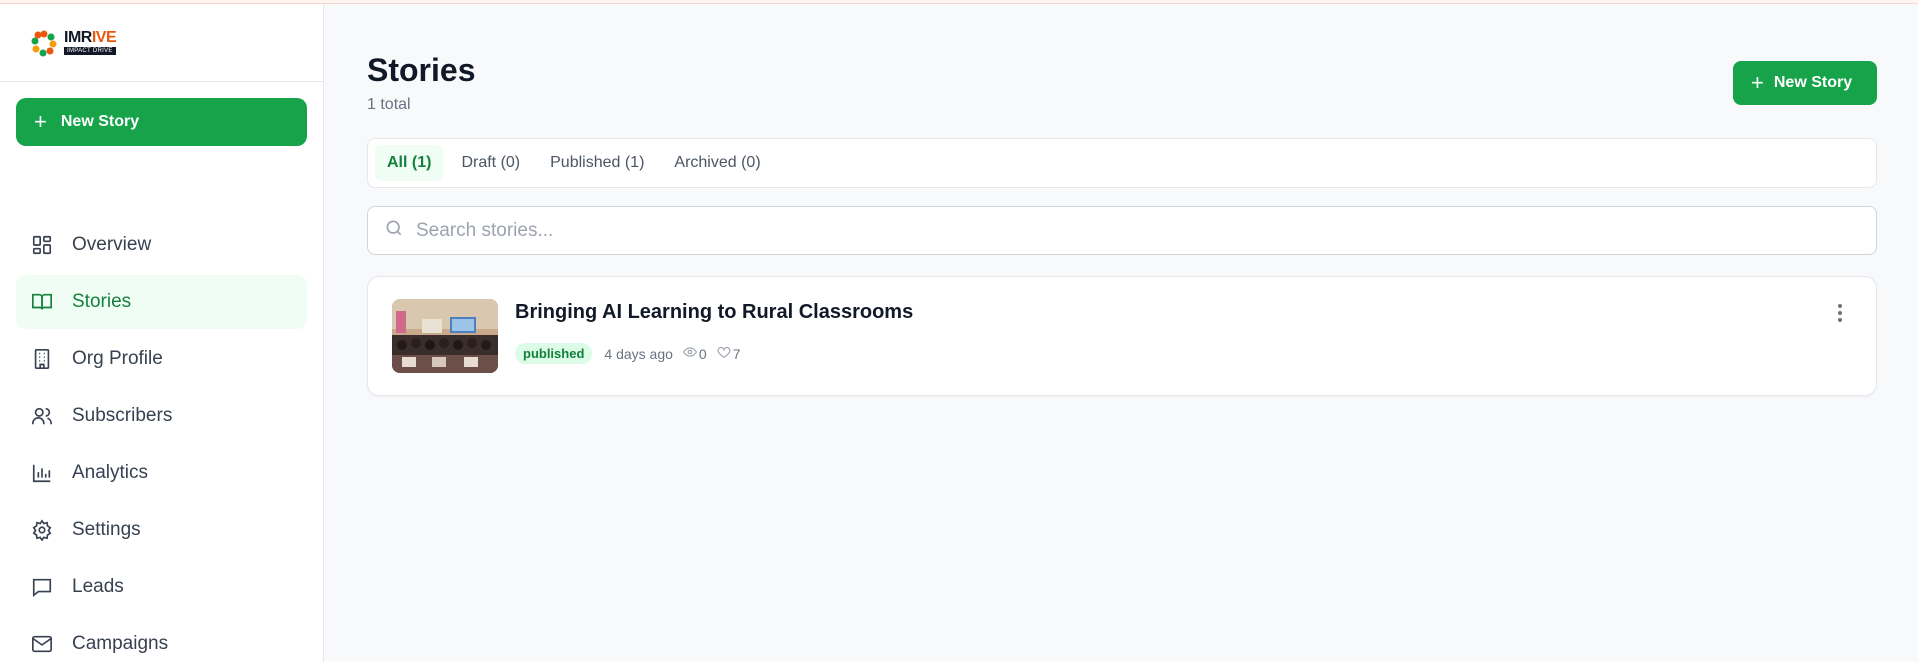  I want to click on likes-count: 7, so click(736, 353).